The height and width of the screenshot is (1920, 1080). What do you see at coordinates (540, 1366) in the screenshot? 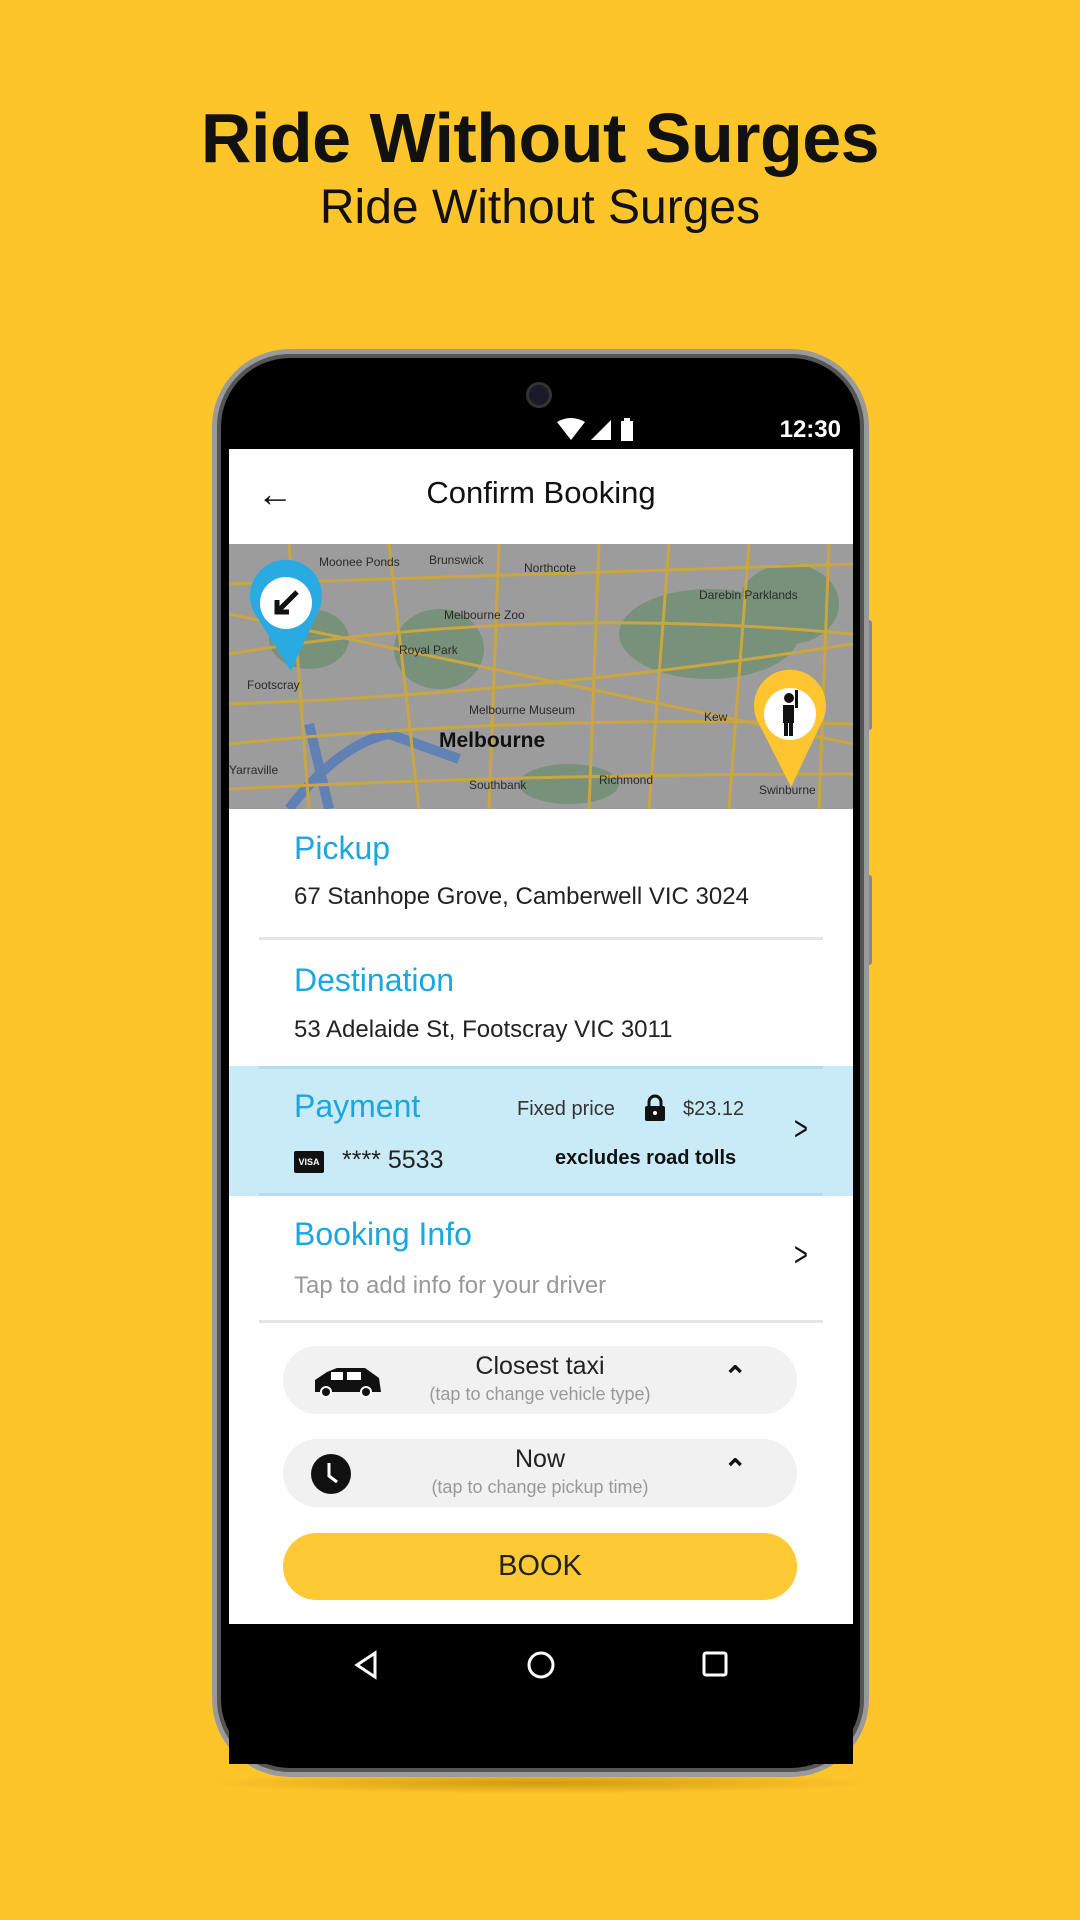
I see `vehicle-title: Closest taxi` at bounding box center [540, 1366].